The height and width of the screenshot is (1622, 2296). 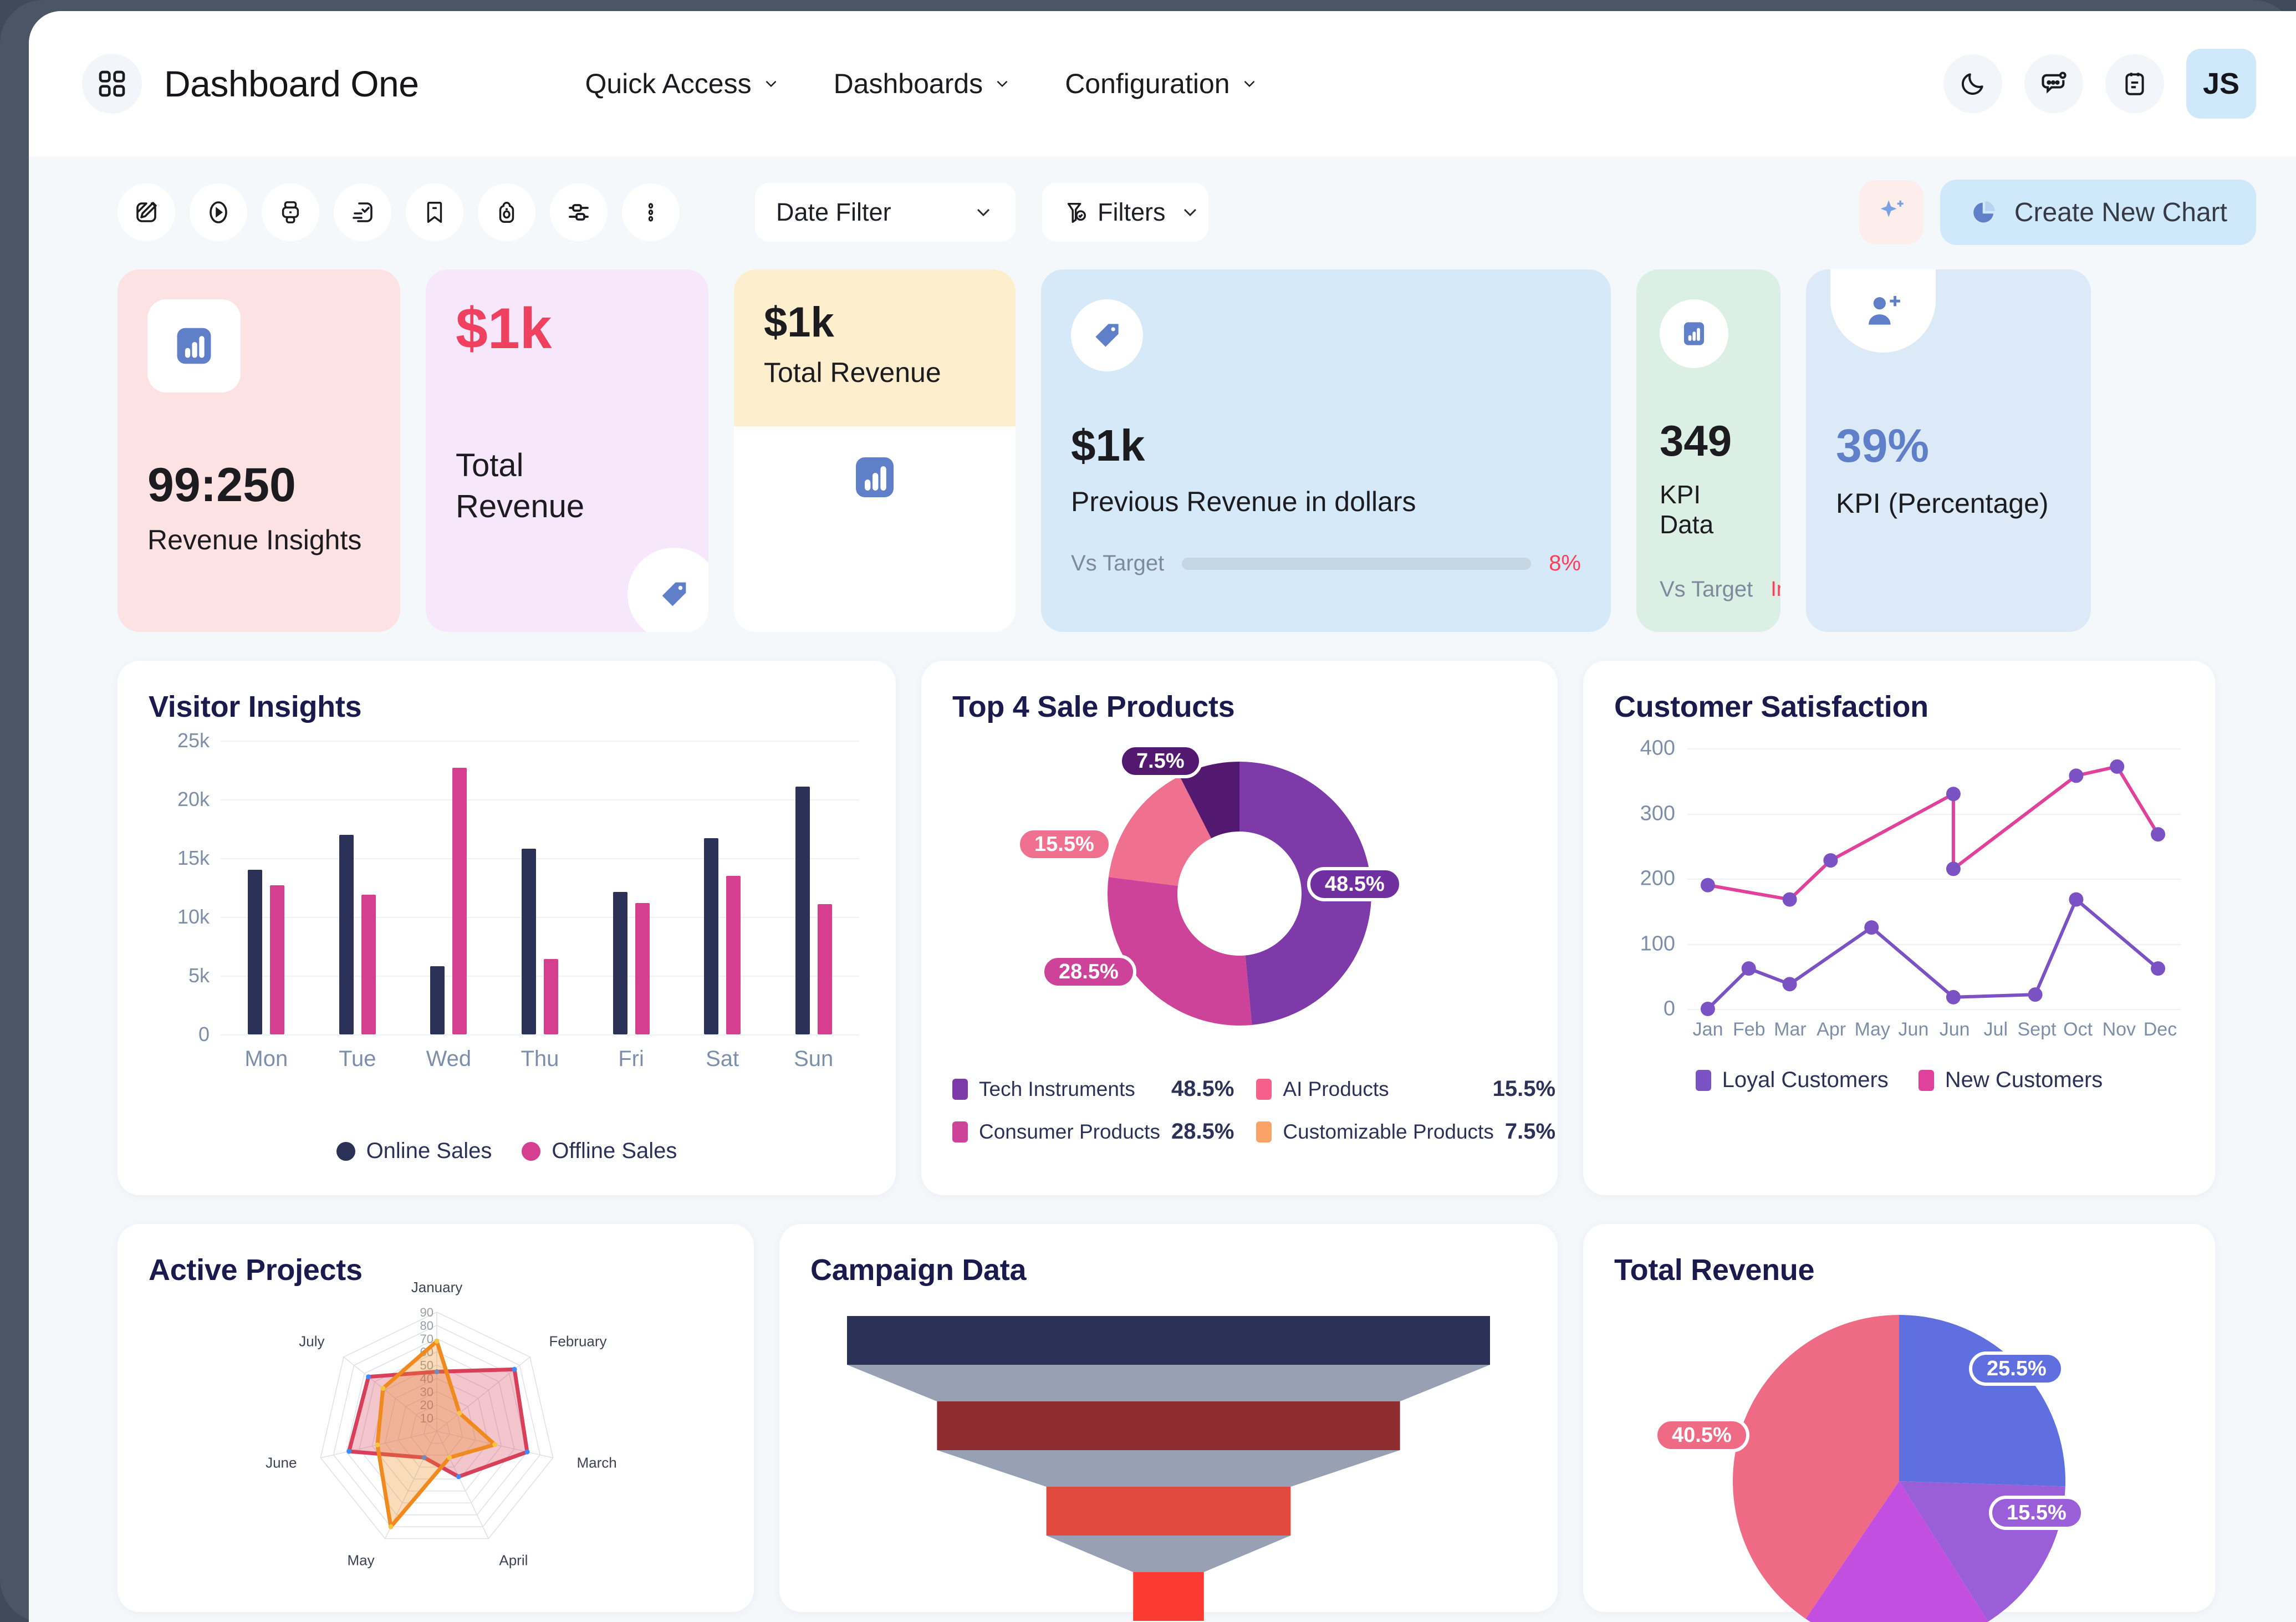 What do you see at coordinates (2221, 84) in the screenshot?
I see `avatar: JS` at bounding box center [2221, 84].